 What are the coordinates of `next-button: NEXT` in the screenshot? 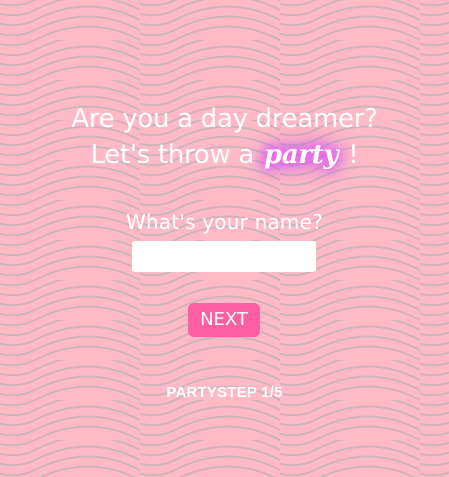 It's located at (224, 320).